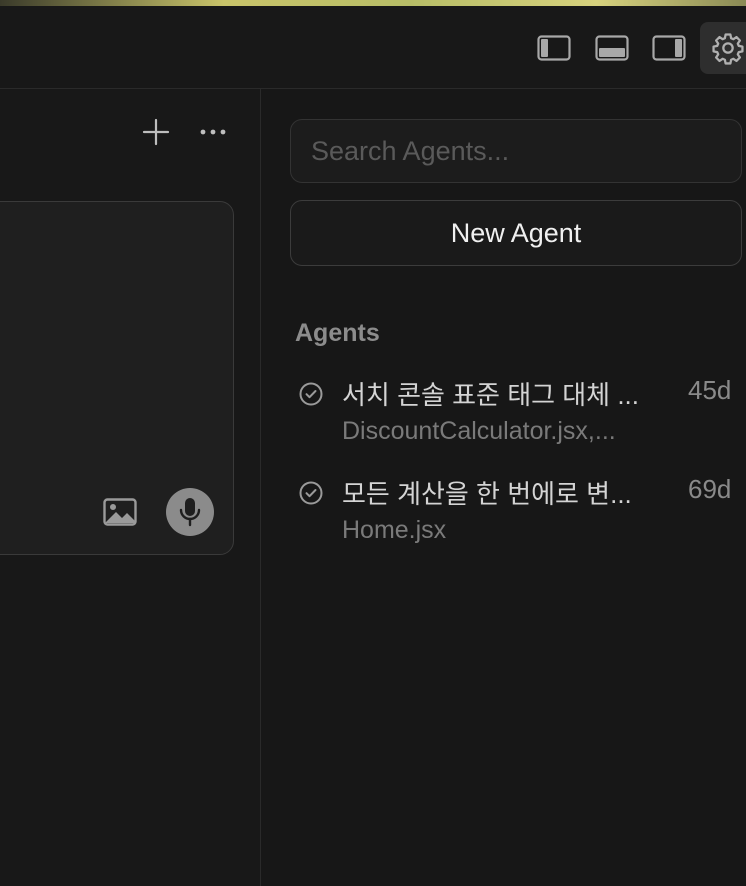 The height and width of the screenshot is (886, 746). I want to click on agent-age: 69d, so click(710, 489).